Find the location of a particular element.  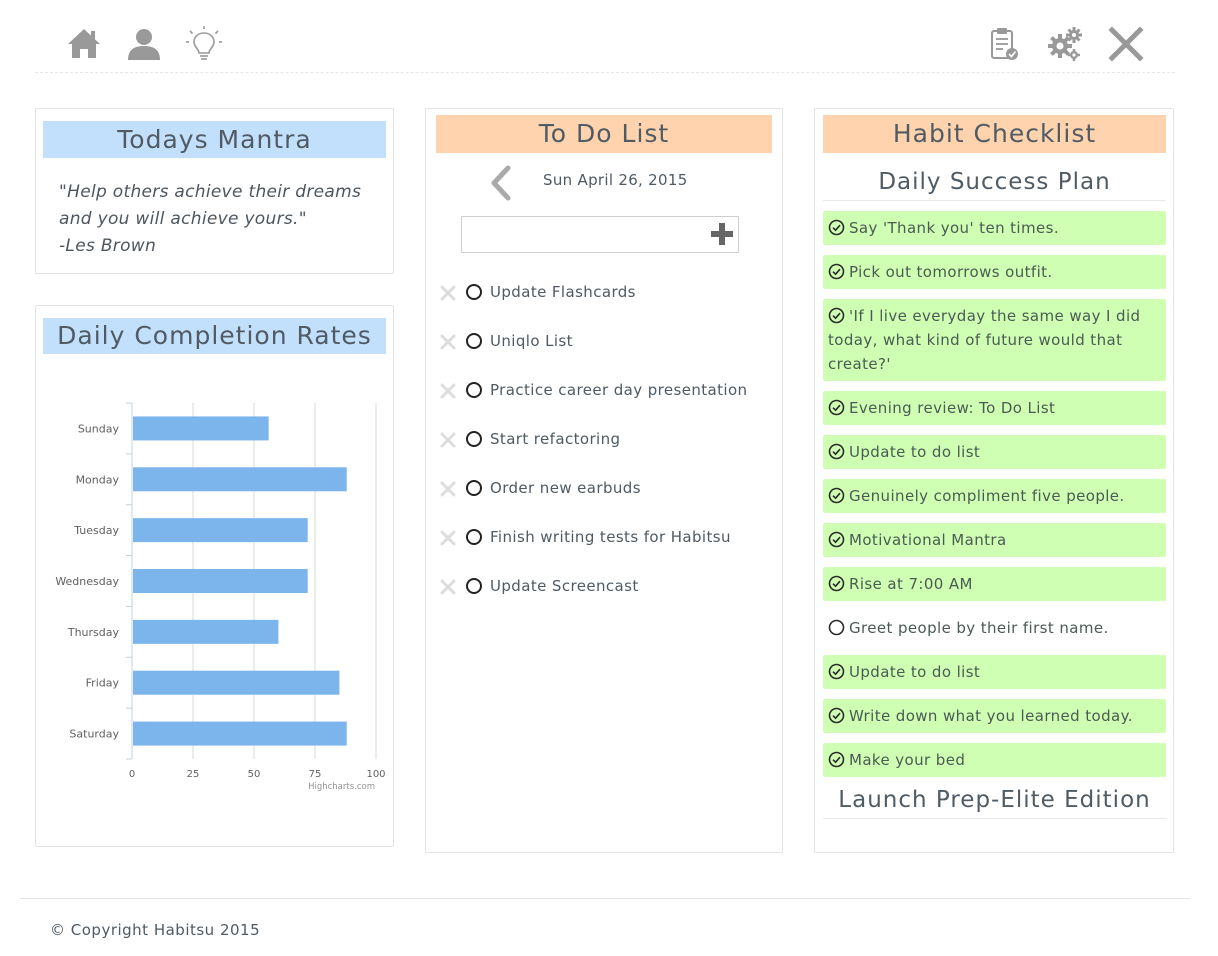

habit-item: Genuinely compliment five people. is located at coordinates (994, 496).